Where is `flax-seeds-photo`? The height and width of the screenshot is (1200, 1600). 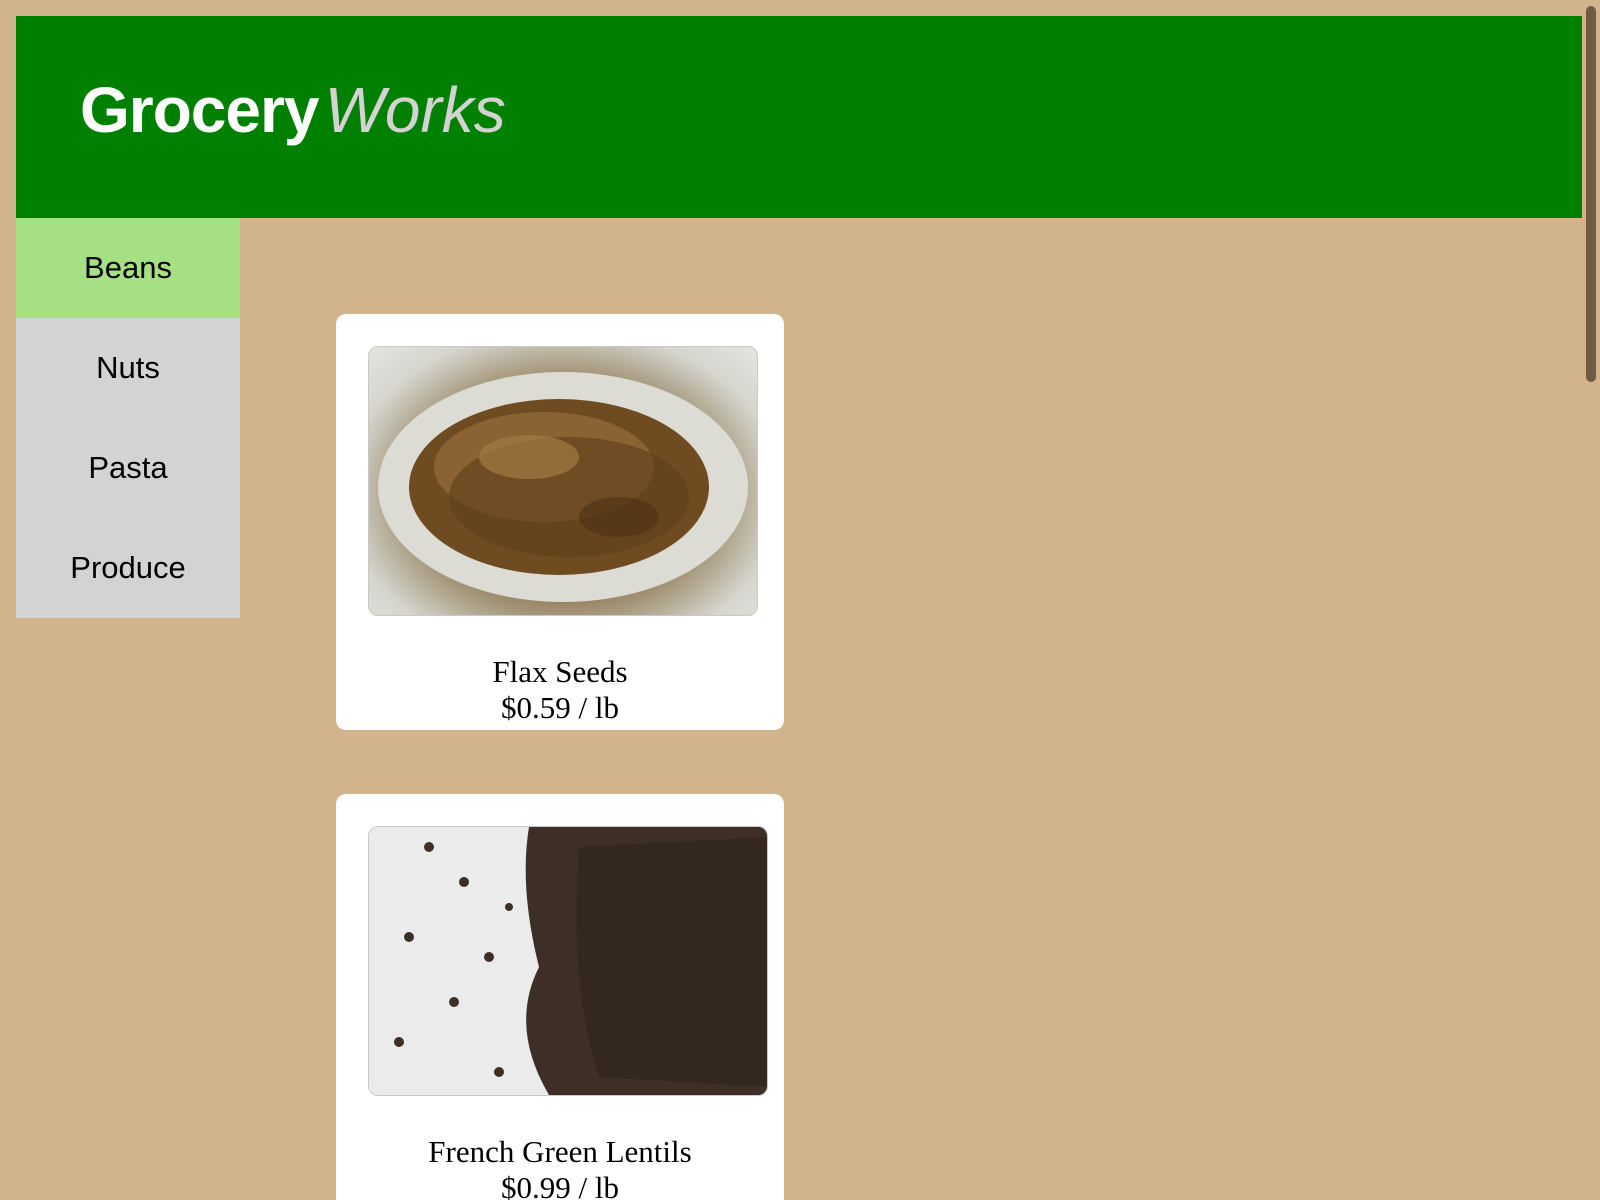 flax-seeds-photo is located at coordinates (563, 481).